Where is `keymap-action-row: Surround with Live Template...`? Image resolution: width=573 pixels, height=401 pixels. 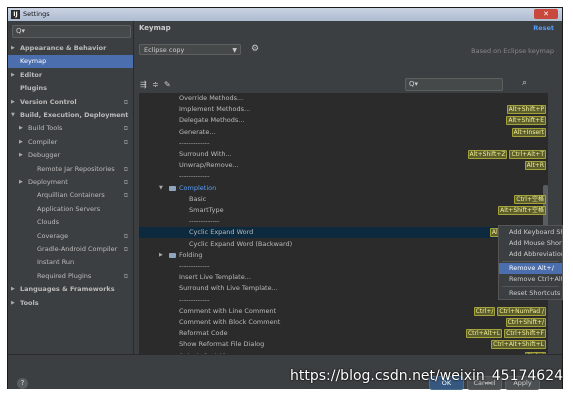 keymap-action-row: Surround with Live Template... is located at coordinates (343, 288).